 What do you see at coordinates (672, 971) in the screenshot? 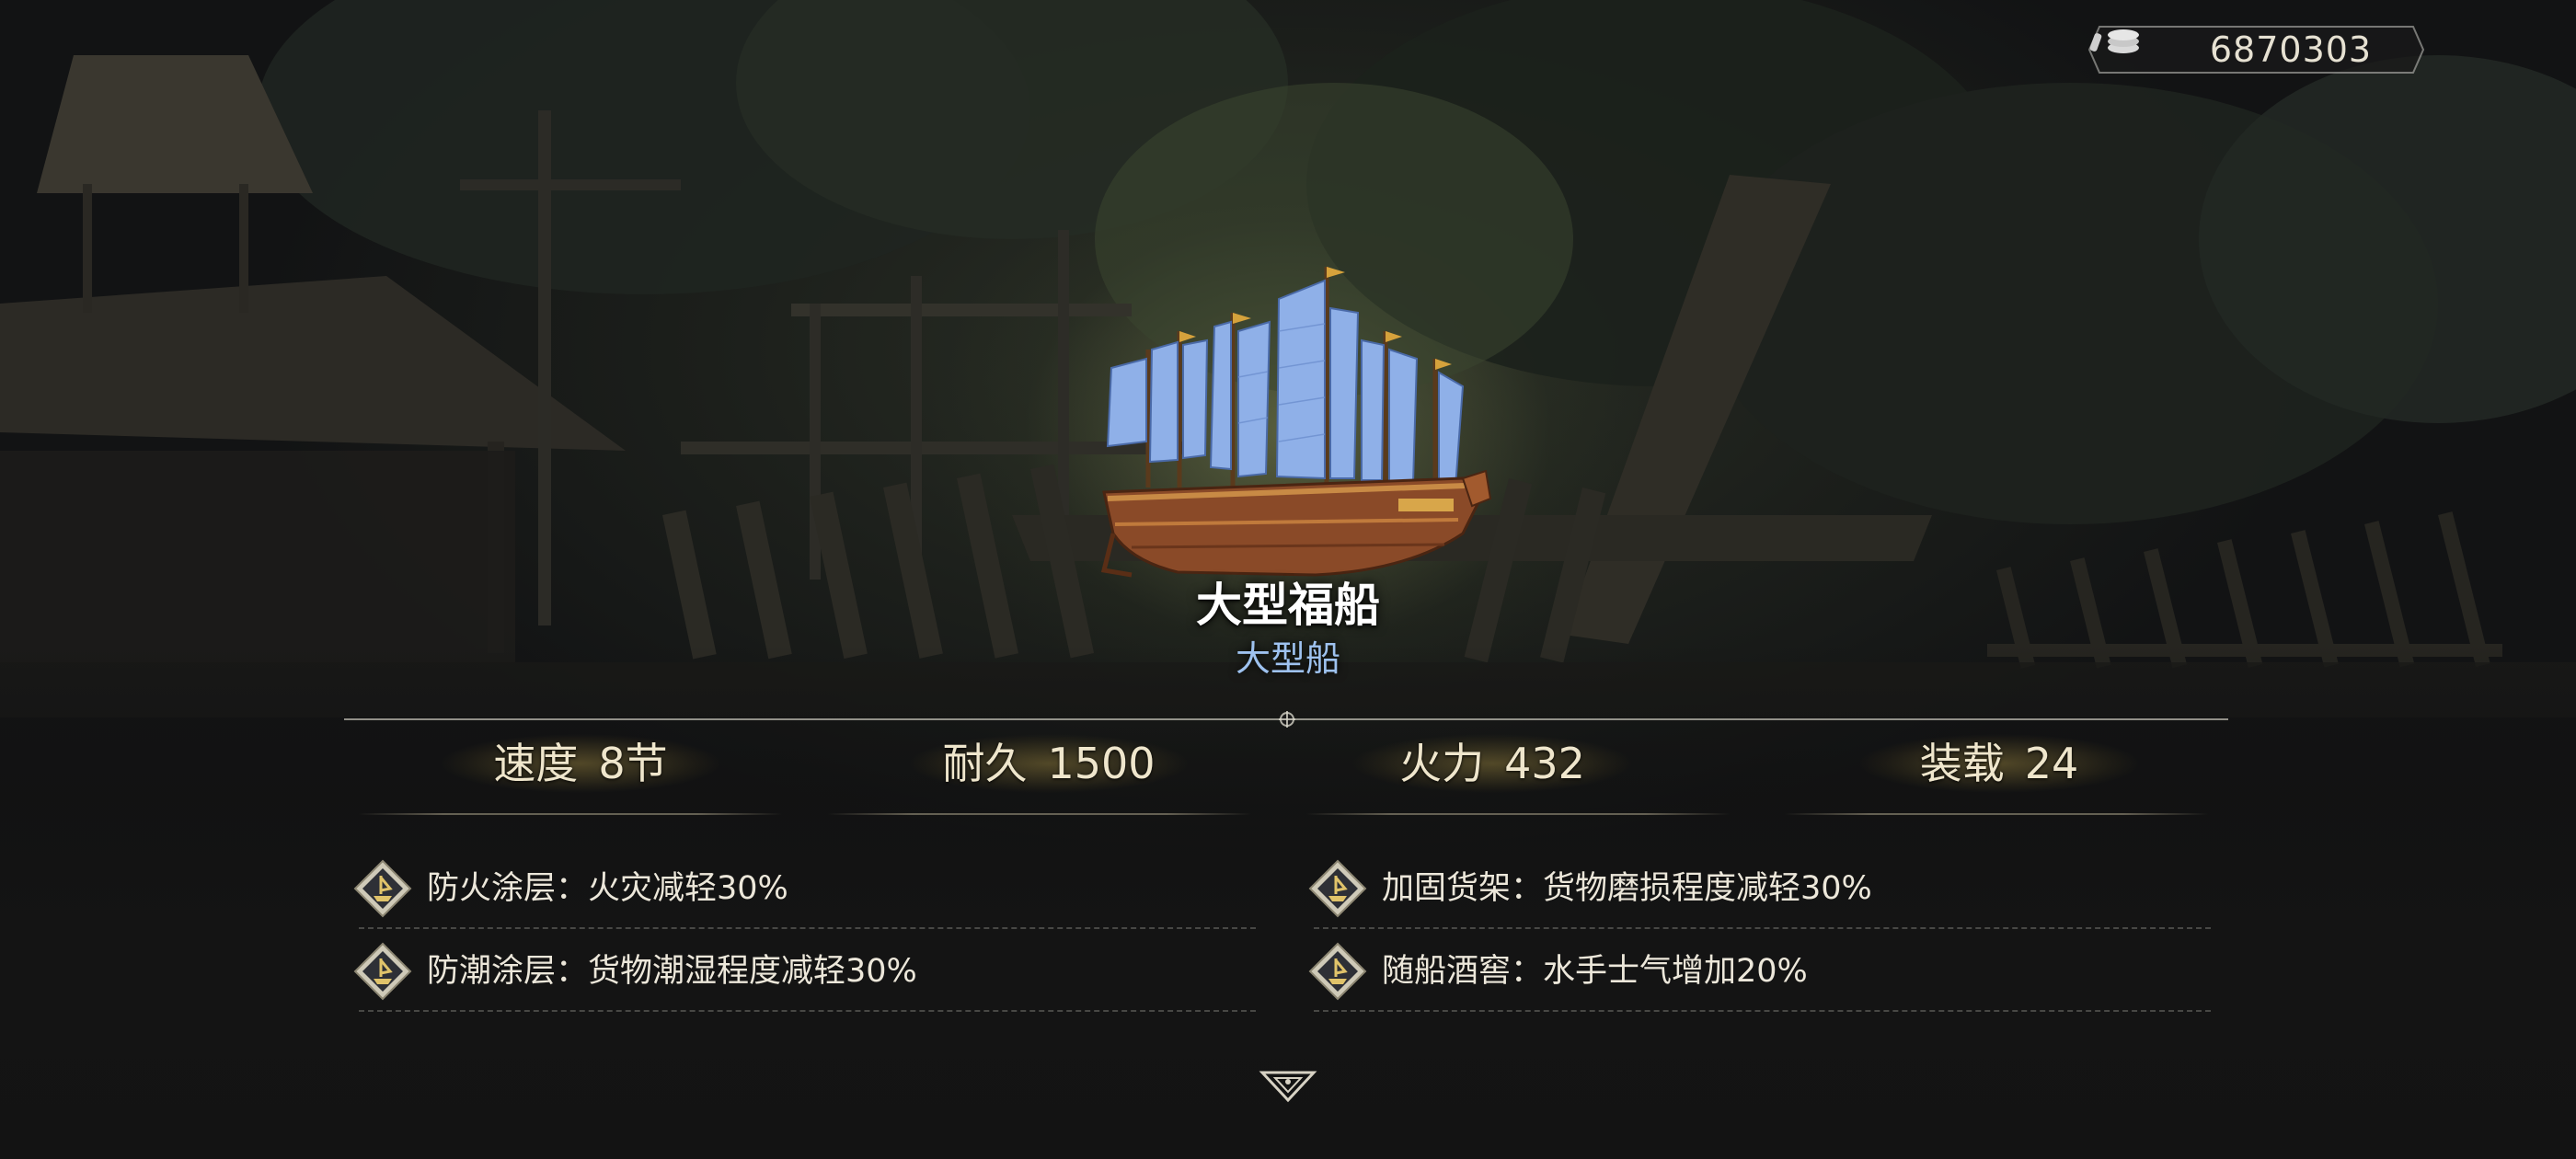
I see `feature-text: 防潮涂层：货物潮湿程度减轻30%` at bounding box center [672, 971].